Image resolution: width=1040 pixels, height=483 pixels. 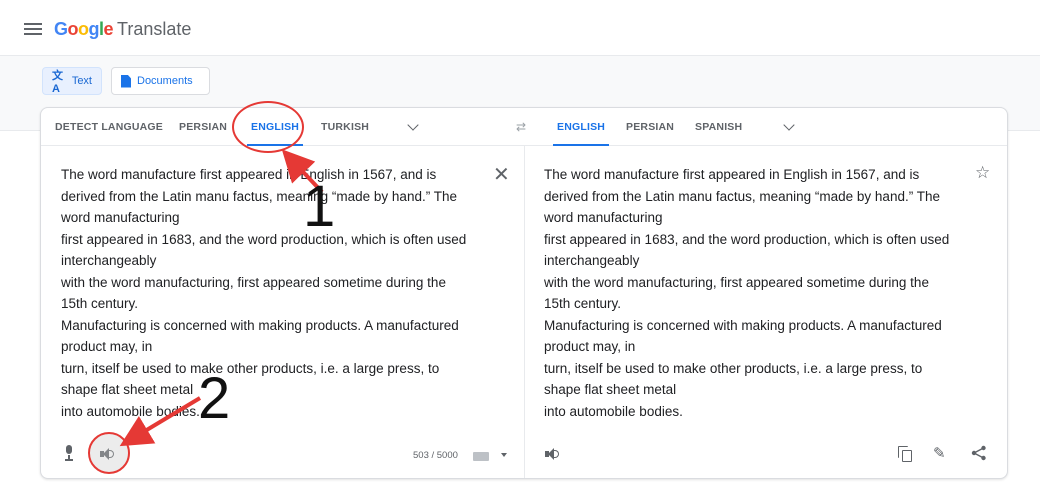 I want to click on text-mode-label: Text, so click(x=81, y=81).